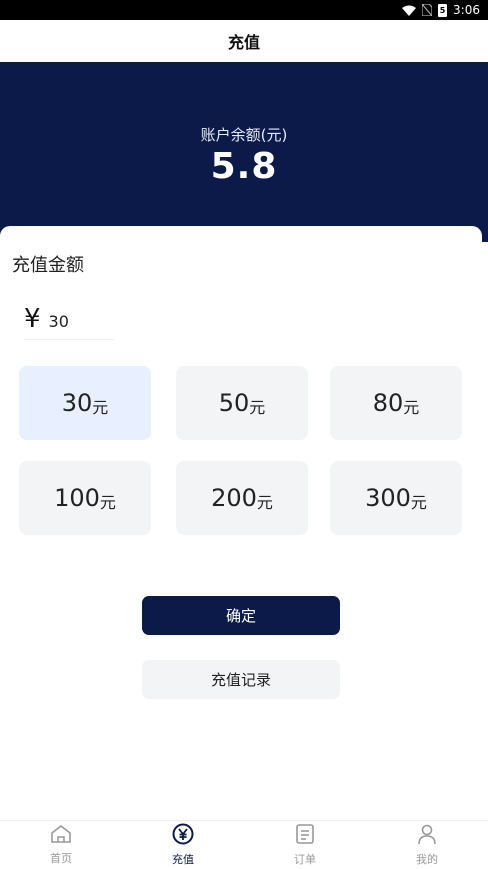  What do you see at coordinates (427, 836) in the screenshot?
I see `user-icon` at bounding box center [427, 836].